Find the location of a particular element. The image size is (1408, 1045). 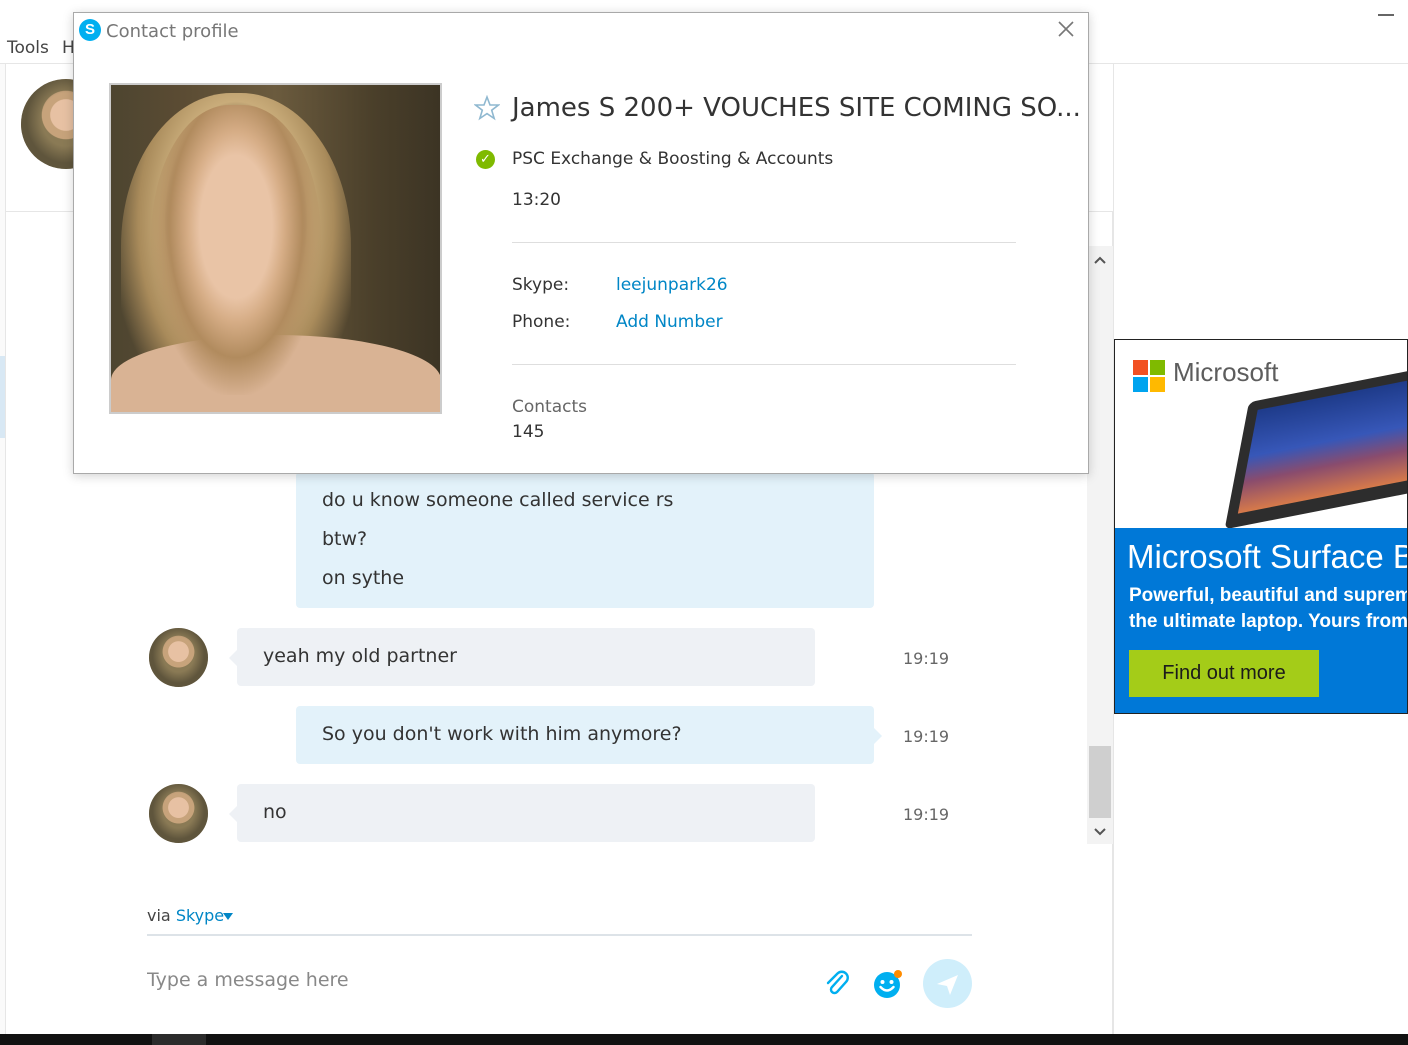

ad-body-line: Powerful, beautiful and supreme is located at coordinates (1268, 595).